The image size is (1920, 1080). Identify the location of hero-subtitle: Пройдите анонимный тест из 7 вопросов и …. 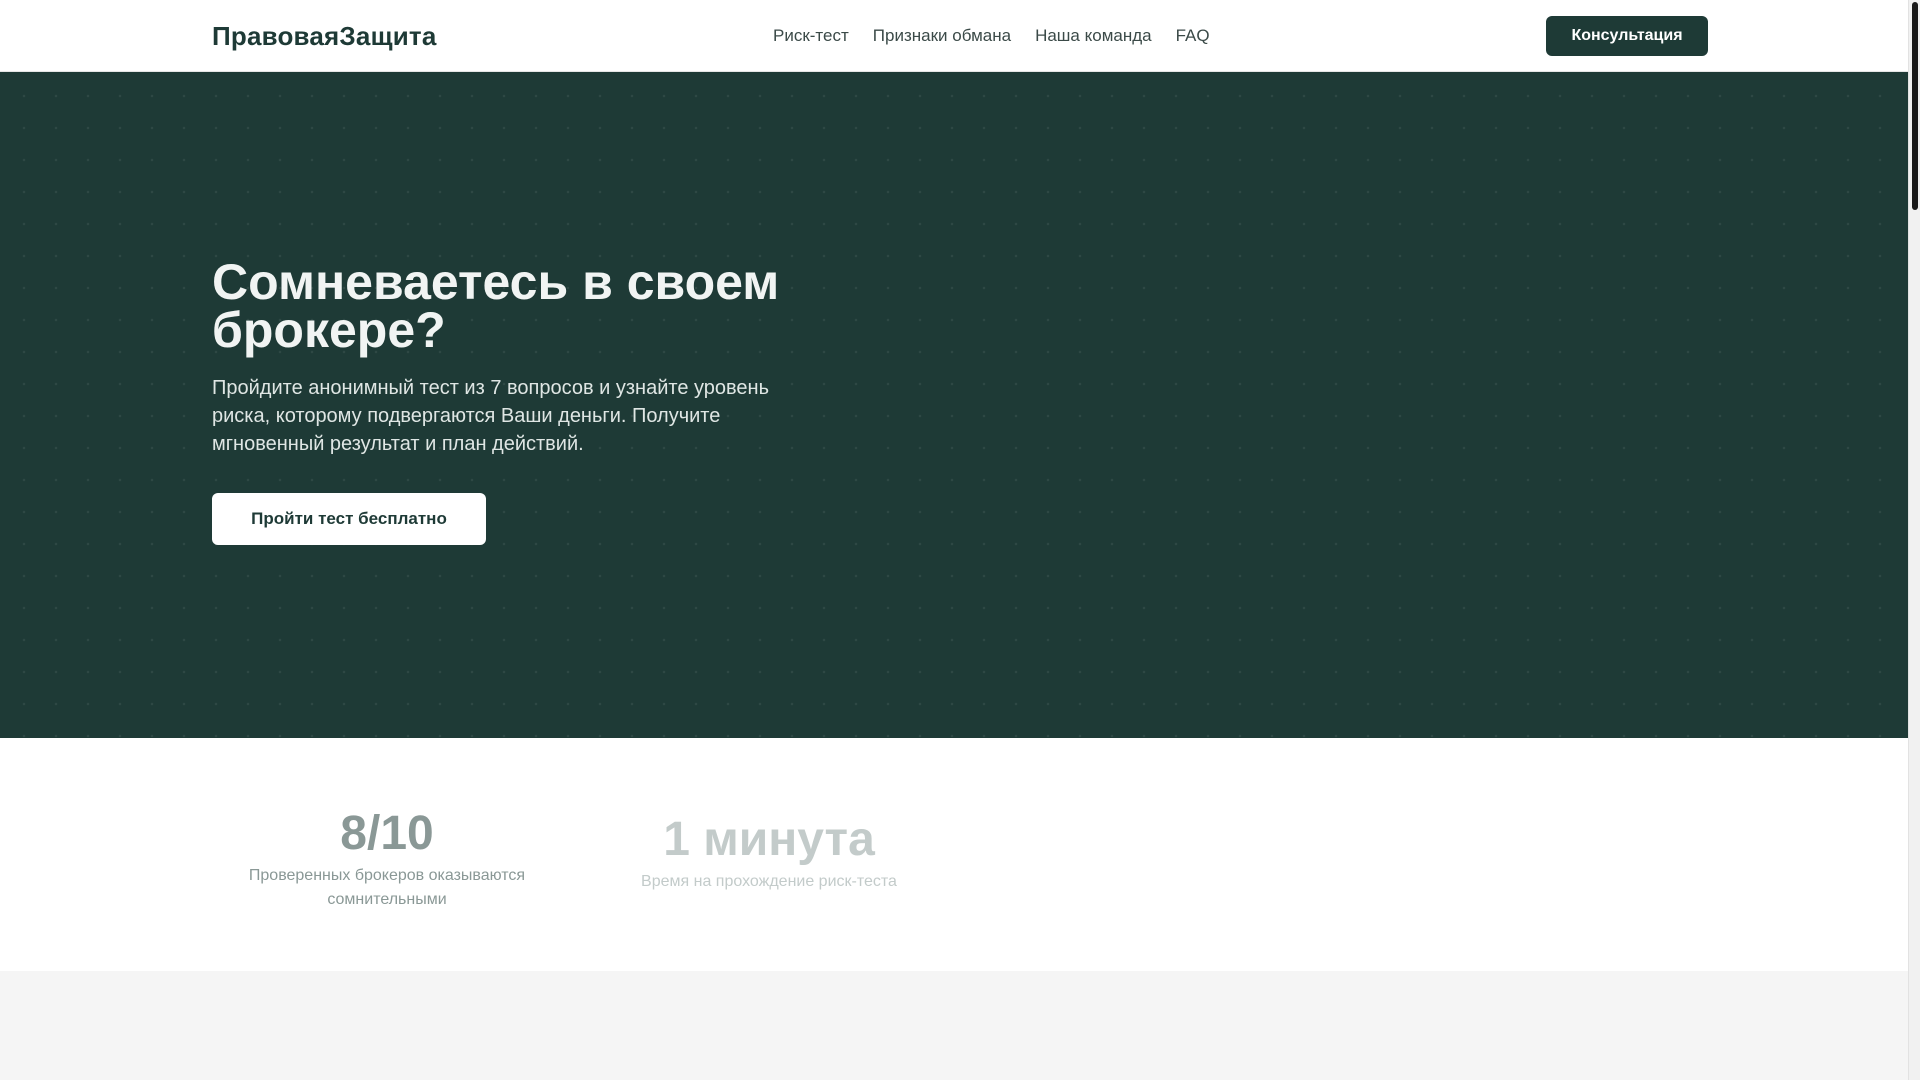
(491, 416).